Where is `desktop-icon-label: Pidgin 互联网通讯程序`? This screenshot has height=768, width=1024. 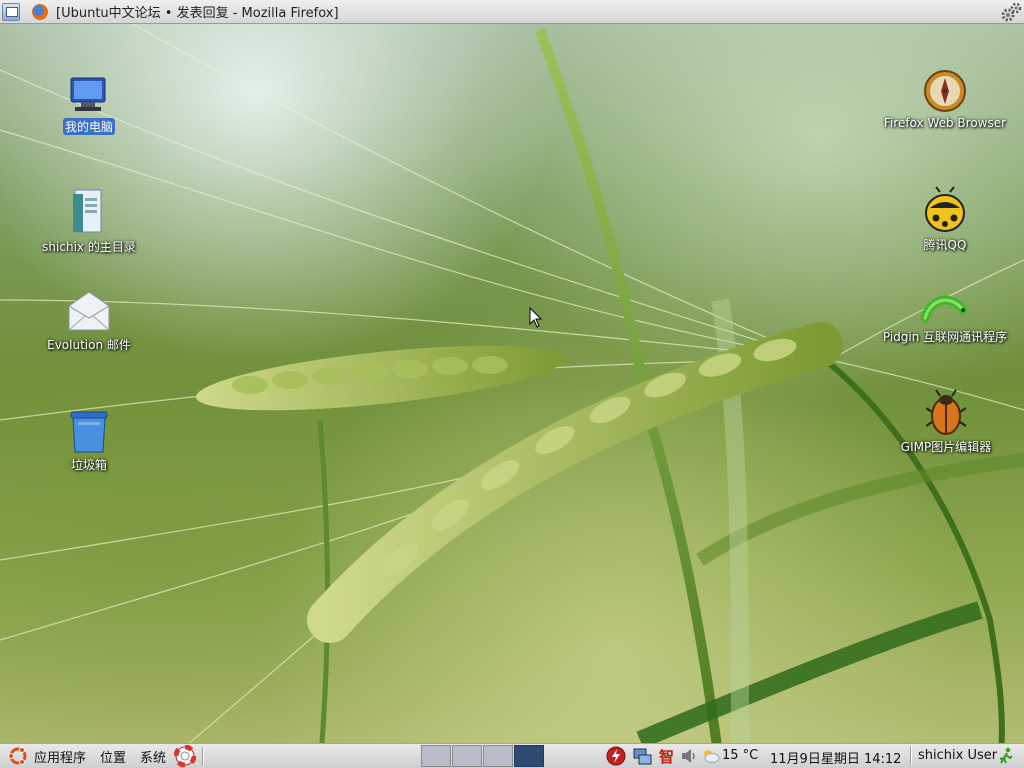
desktop-icon-label: Pidgin 互联网通讯程序 is located at coordinates (945, 337).